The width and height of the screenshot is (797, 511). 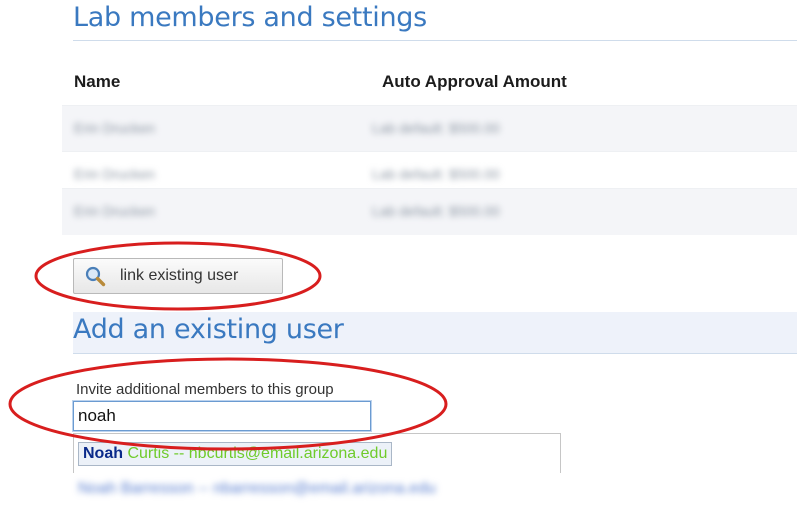 I want to click on page-title: Lab members and settings, so click(x=250, y=17).